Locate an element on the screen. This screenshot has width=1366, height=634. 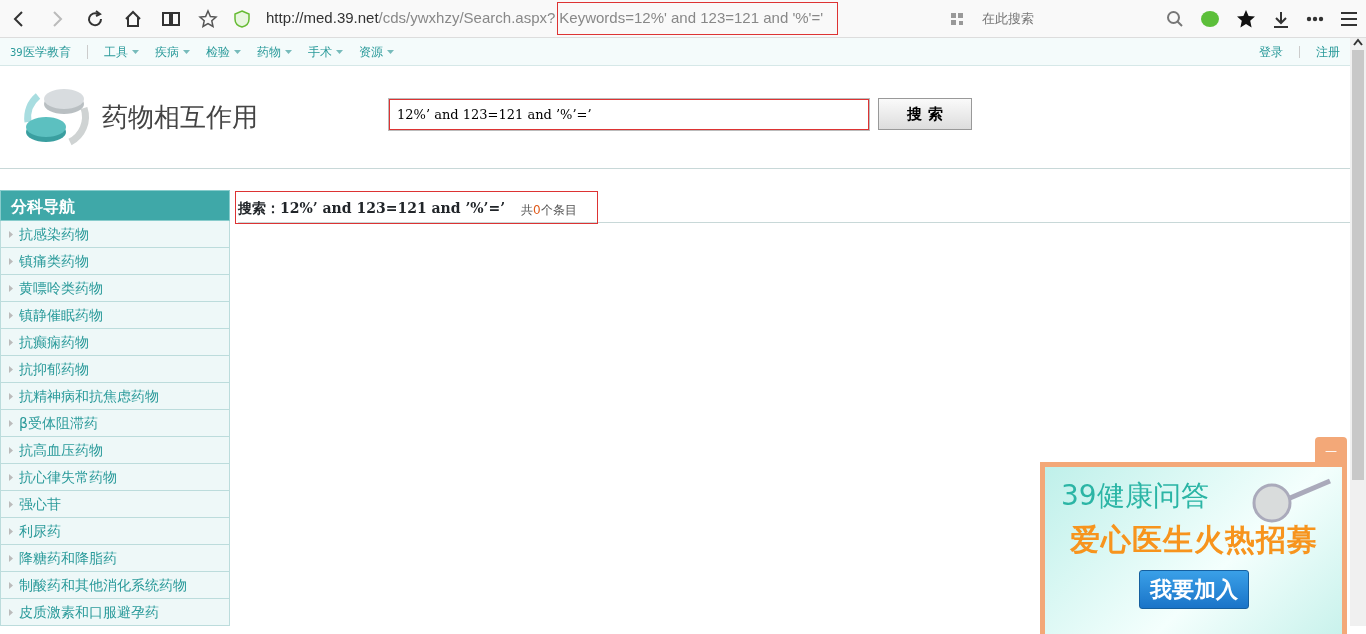
sidebar-item: 皮质激素和口服避孕药 is located at coordinates (115, 612).